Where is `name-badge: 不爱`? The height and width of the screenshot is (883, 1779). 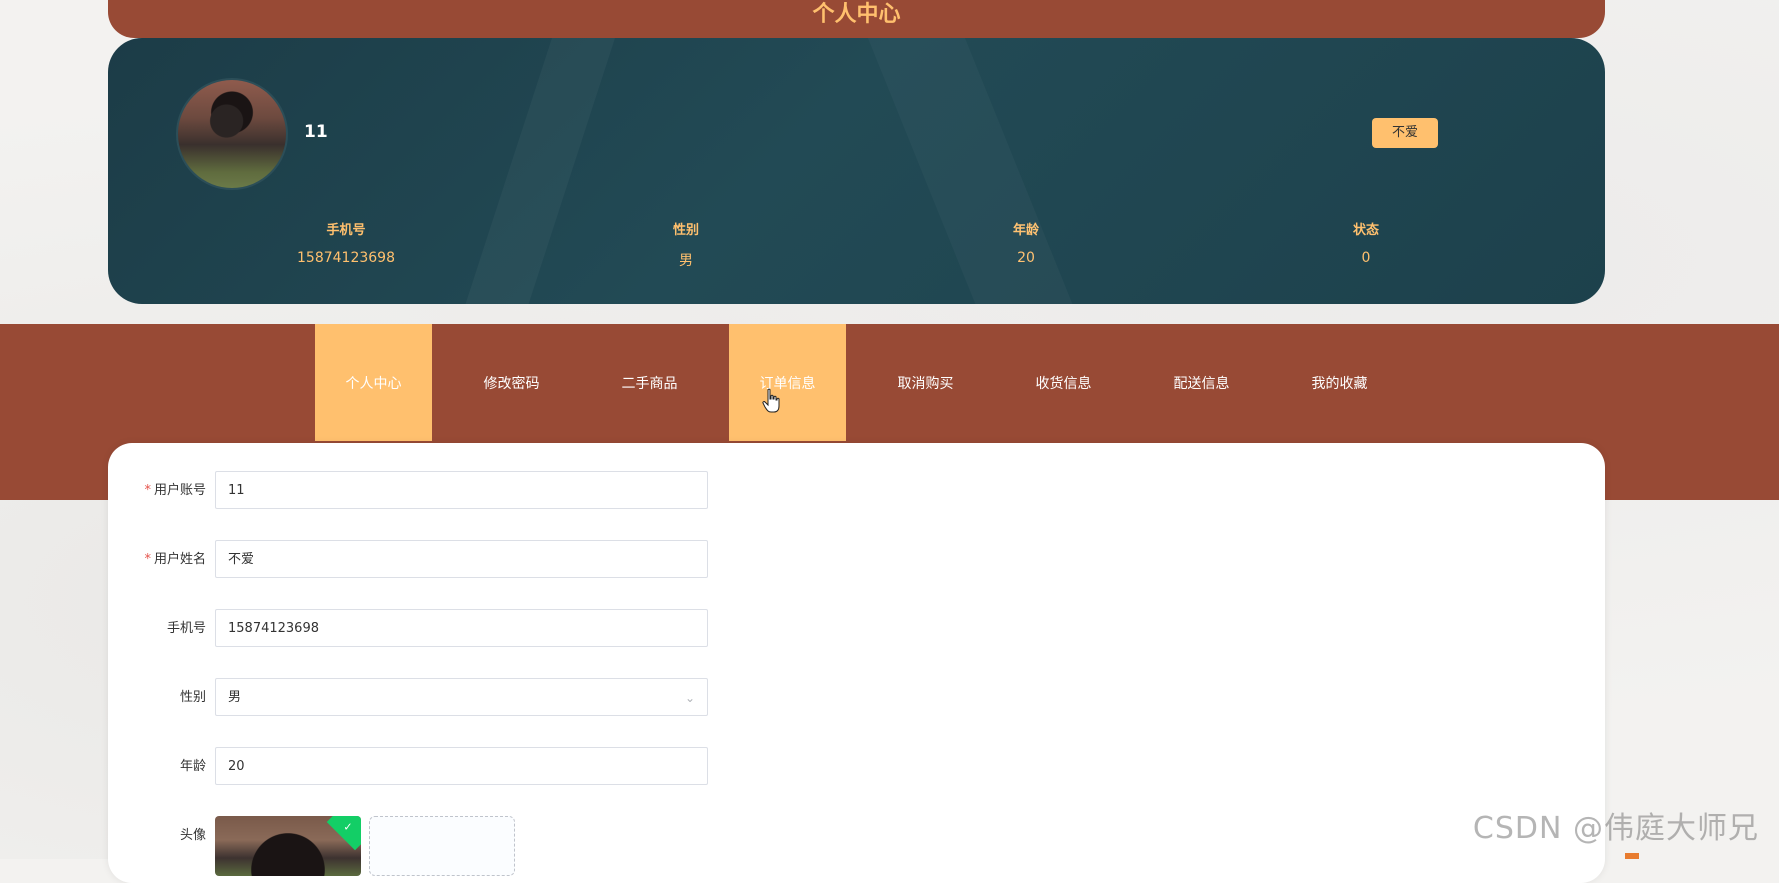
name-badge: 不爱 is located at coordinates (1405, 133).